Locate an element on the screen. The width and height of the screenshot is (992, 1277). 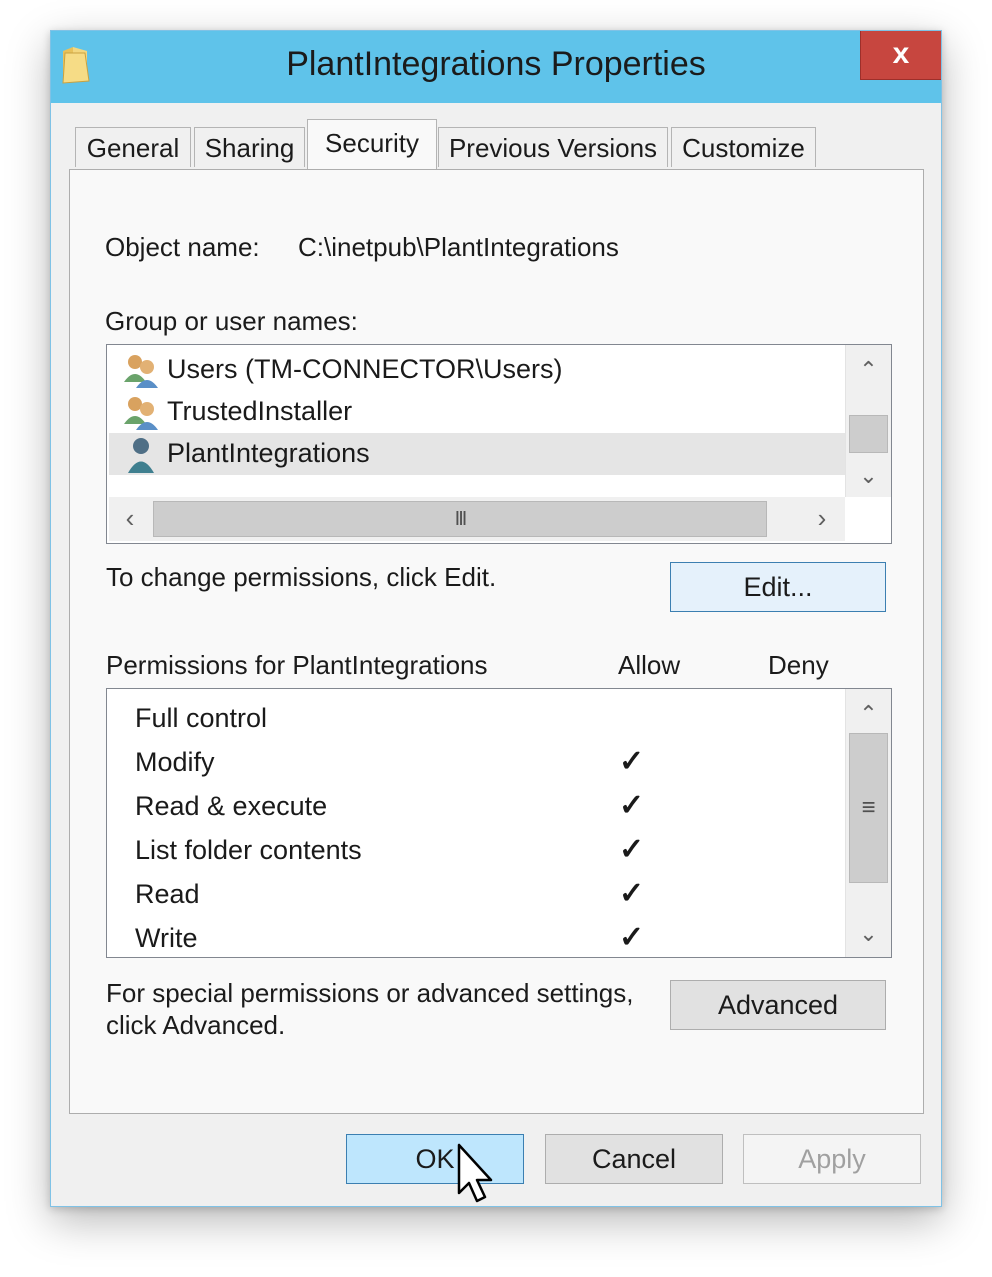
title-bar: PlantIntegrations Properties x is located at coordinates (496, 67).